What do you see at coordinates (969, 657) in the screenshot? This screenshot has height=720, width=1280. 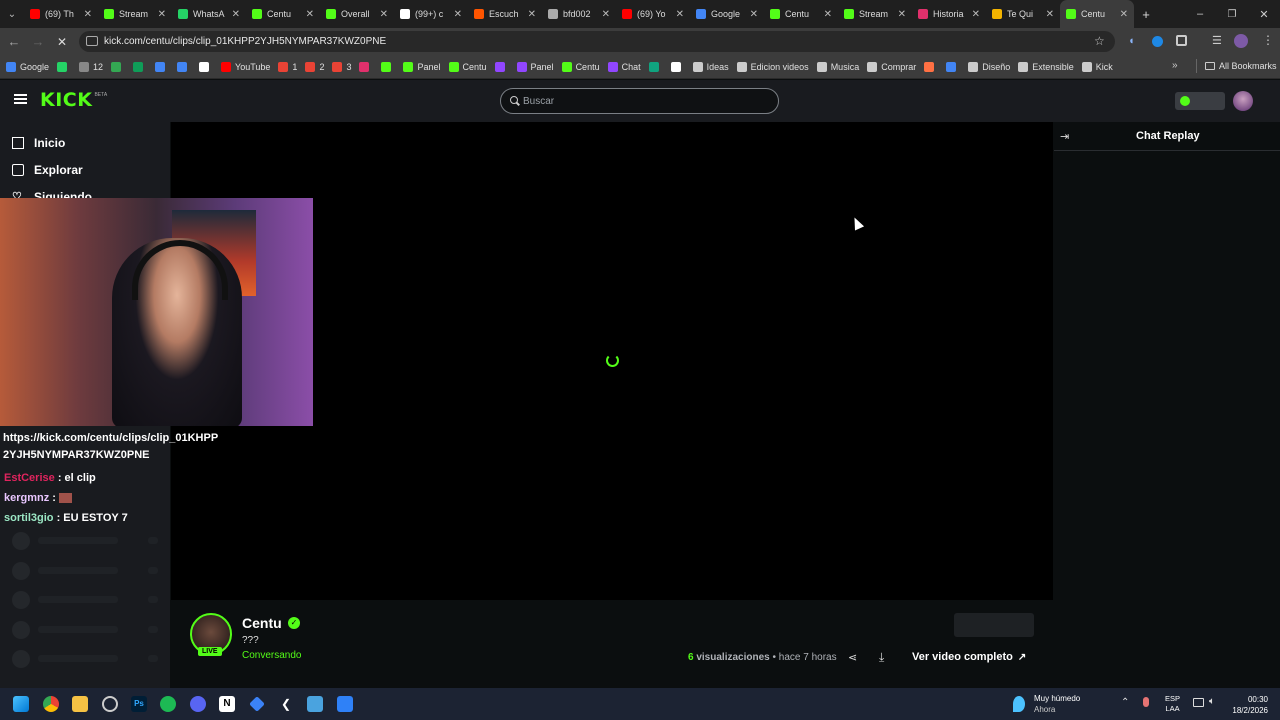 I see `full-video-button: Ver video completo ↗` at bounding box center [969, 657].